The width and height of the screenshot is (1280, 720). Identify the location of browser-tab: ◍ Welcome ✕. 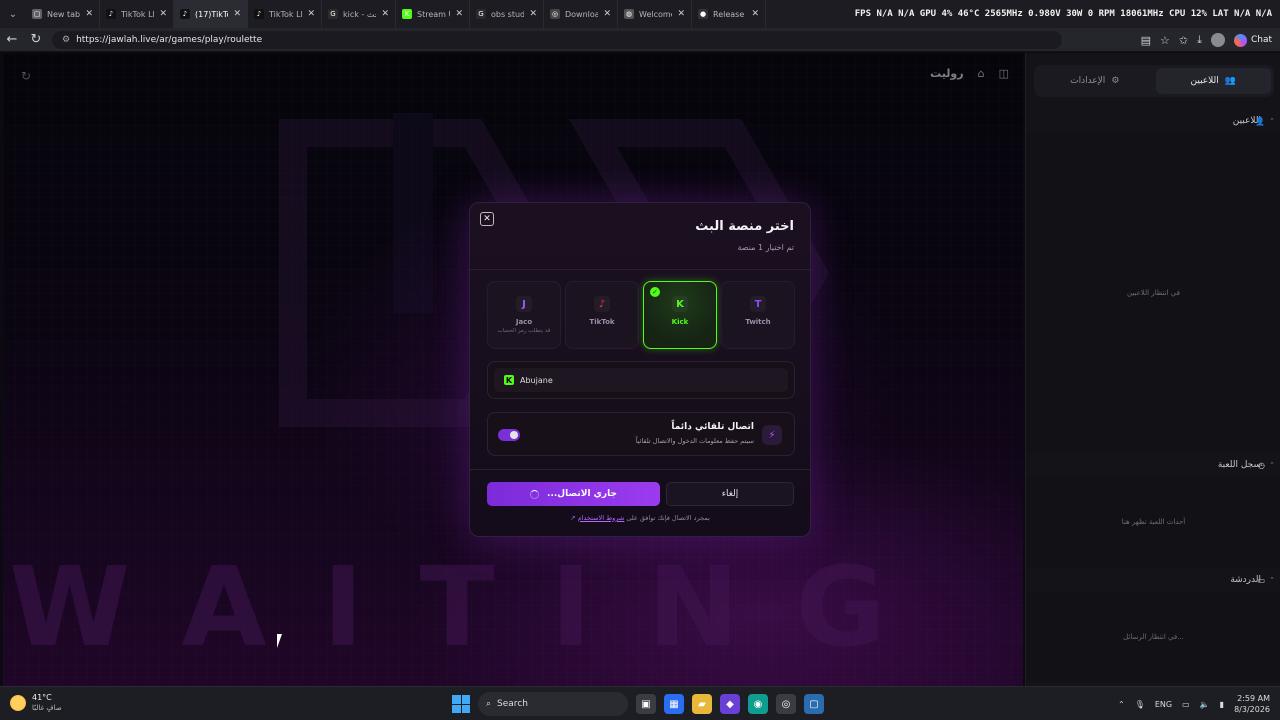
(655, 14).